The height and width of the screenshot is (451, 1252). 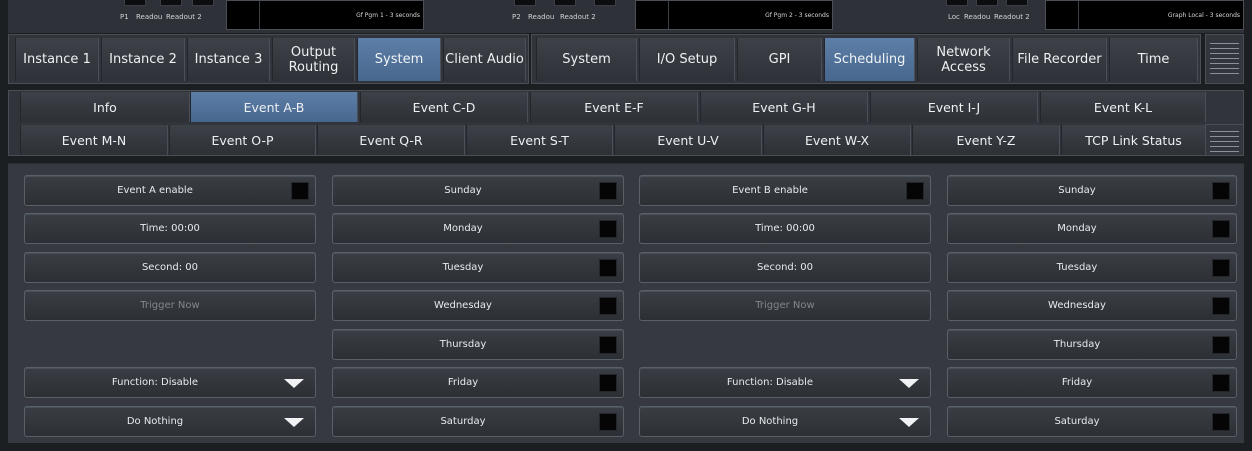 What do you see at coordinates (274, 107) in the screenshot?
I see `subtab-event-a-b: Event A-B` at bounding box center [274, 107].